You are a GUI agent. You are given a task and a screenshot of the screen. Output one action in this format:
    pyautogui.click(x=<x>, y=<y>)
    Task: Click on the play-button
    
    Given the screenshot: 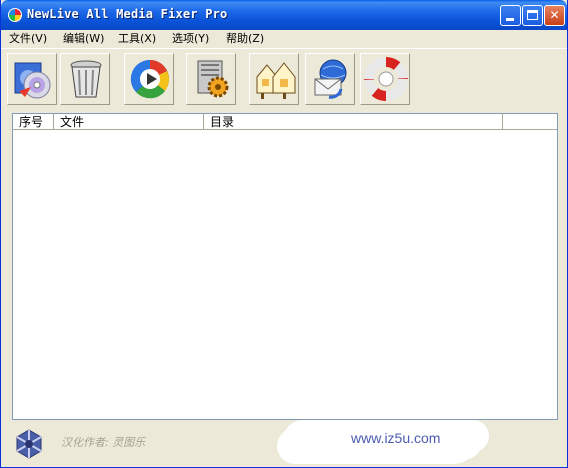 What is the action you would take?
    pyautogui.click(x=149, y=79)
    